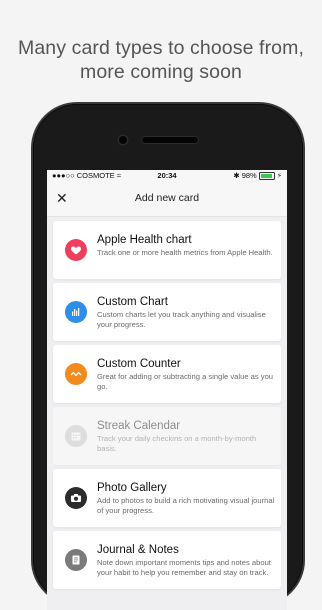 This screenshot has height=610, width=322. What do you see at coordinates (236, 175) in the screenshot?
I see `bluetooth-icon: ✱` at bounding box center [236, 175].